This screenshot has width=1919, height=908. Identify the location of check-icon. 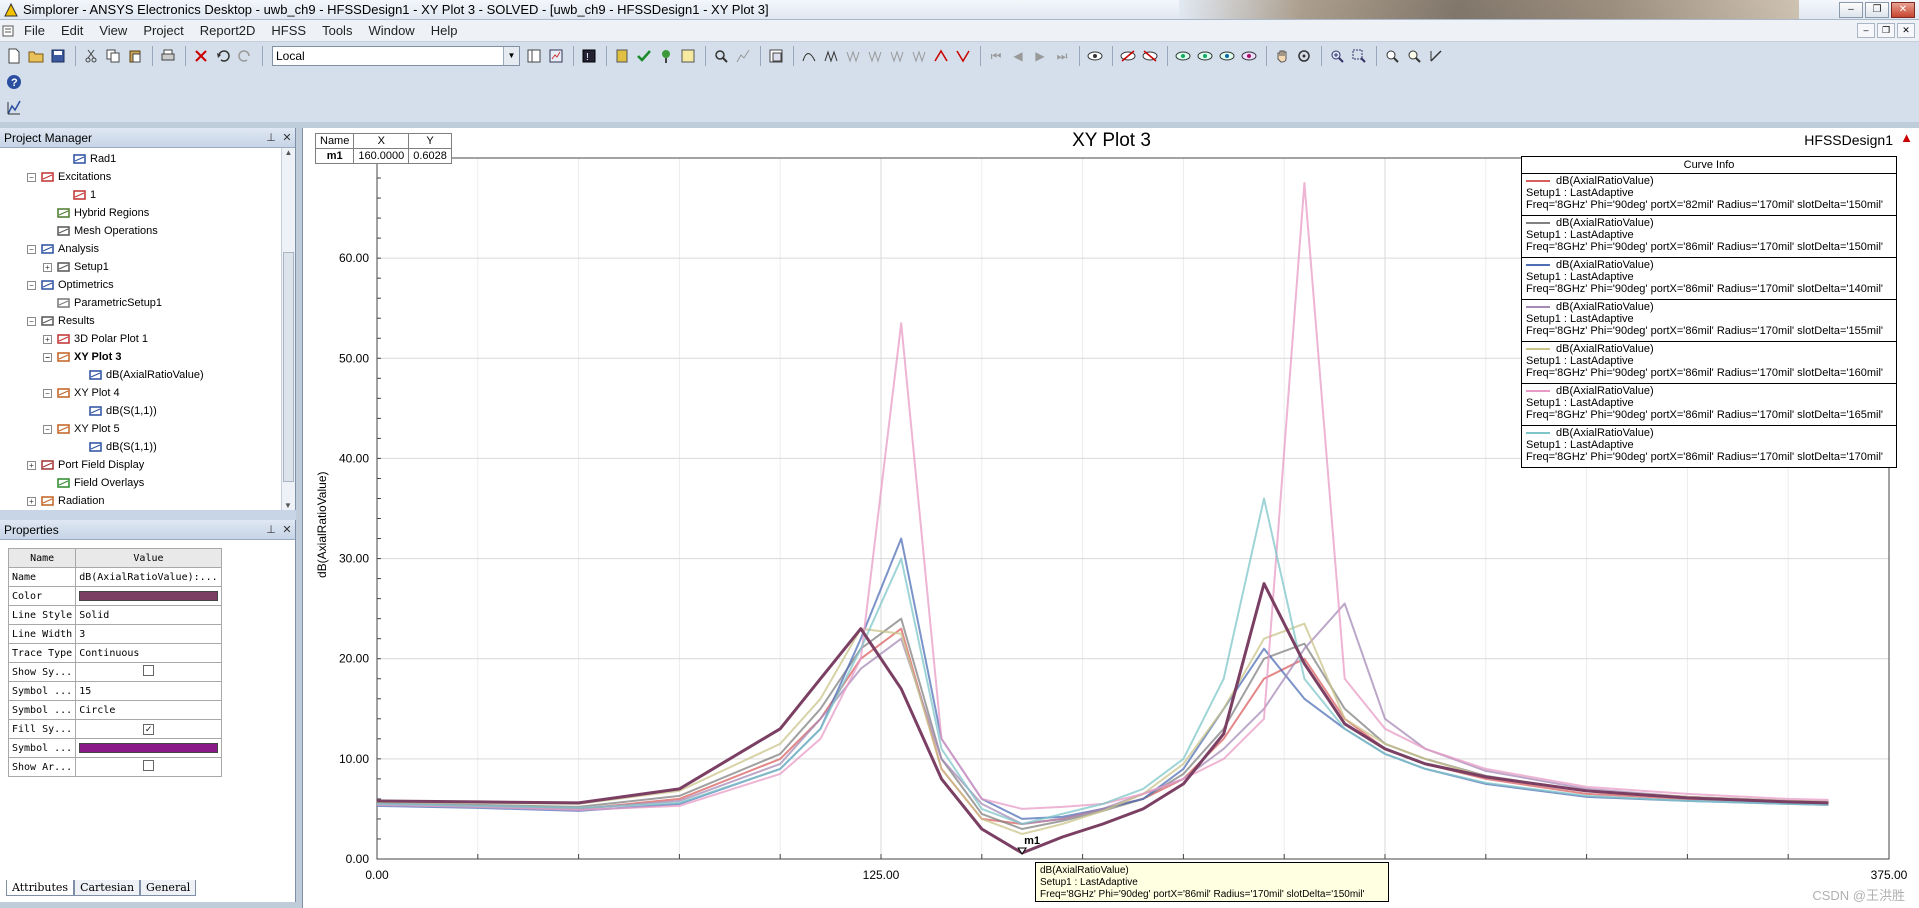
(644, 56).